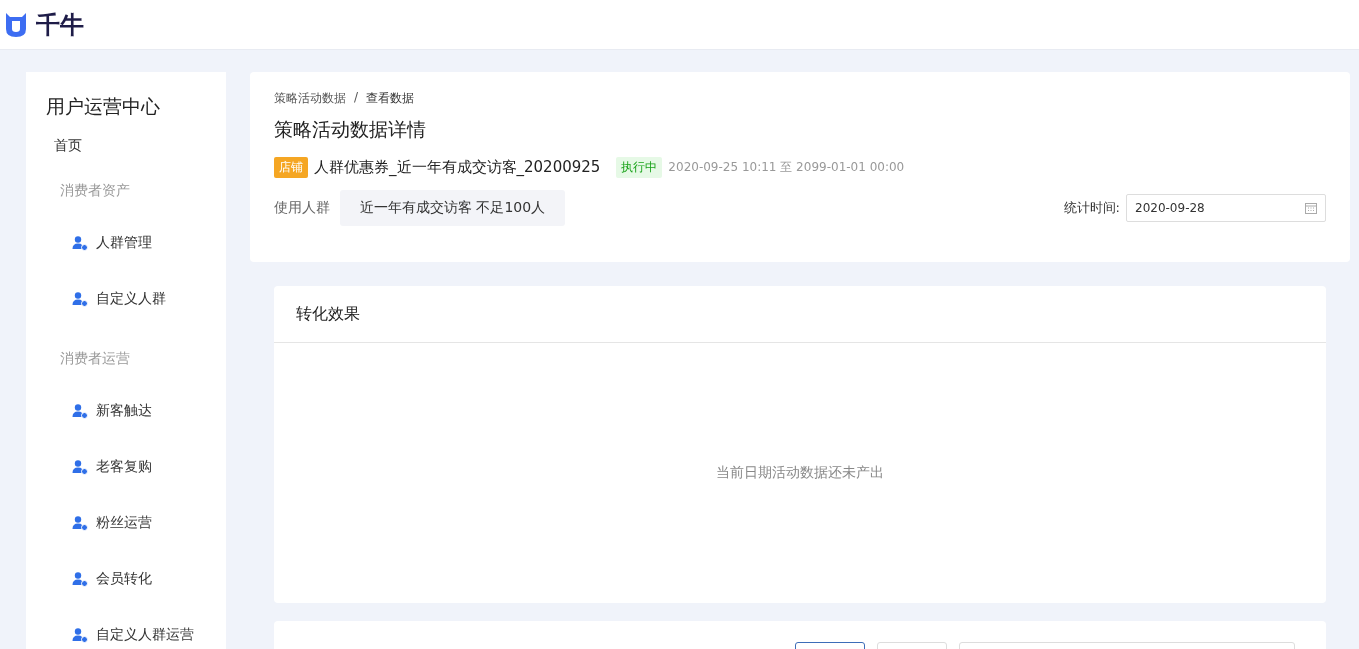  Describe the element at coordinates (800, 473) in the screenshot. I see `empty-message: 当前日期活动数据还未产出` at that location.